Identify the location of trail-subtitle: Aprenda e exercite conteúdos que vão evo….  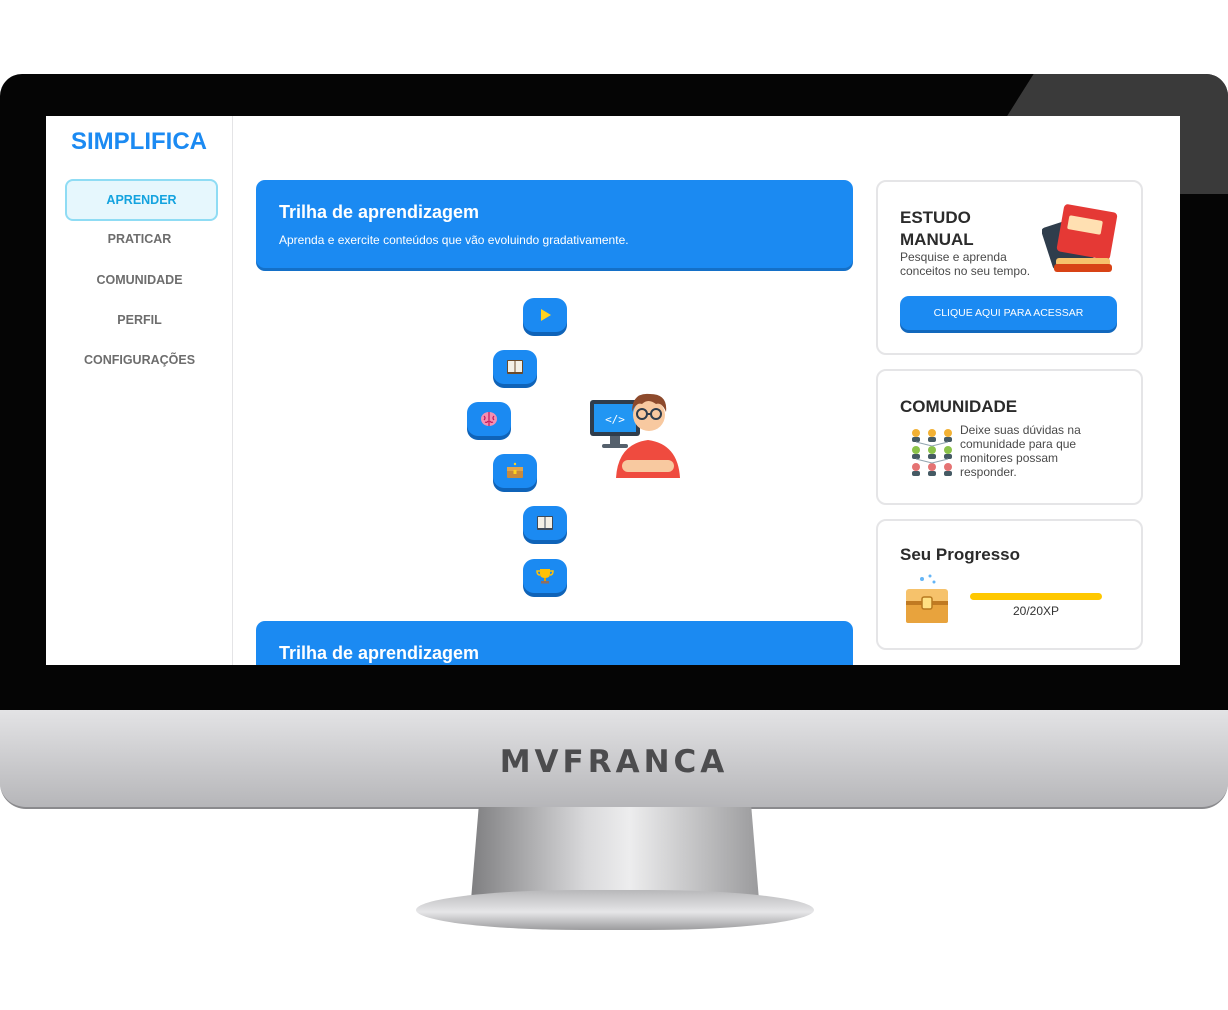
(454, 240).